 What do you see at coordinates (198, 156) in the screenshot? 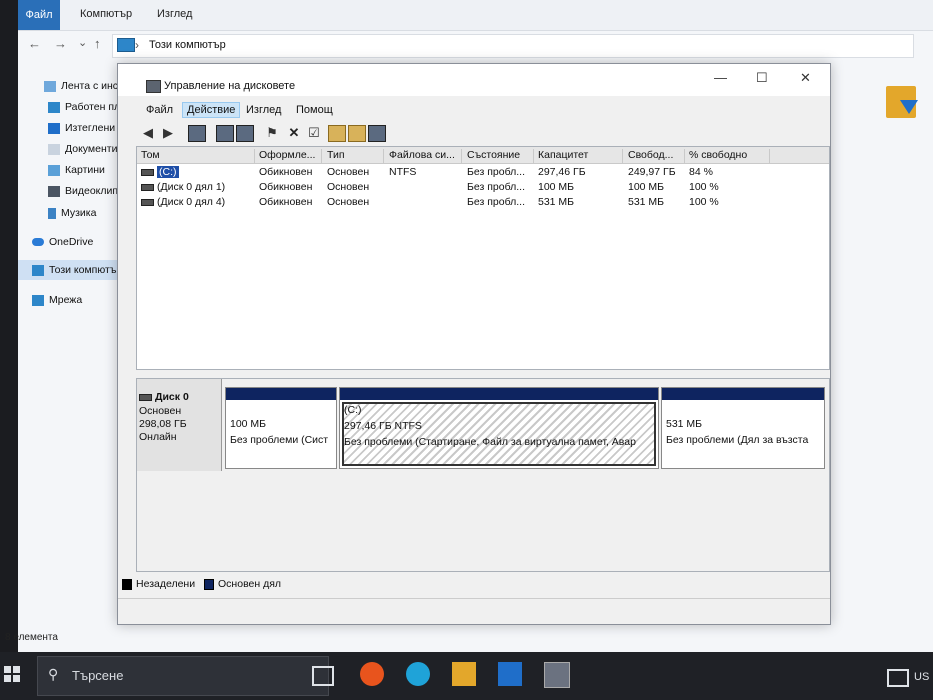
I see `column-header-volume: Том` at bounding box center [198, 156].